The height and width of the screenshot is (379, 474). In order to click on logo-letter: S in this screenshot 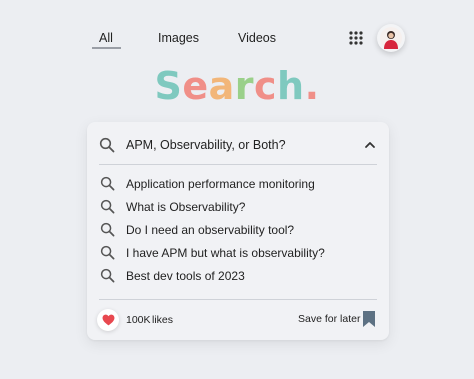, I will do `click(168, 86)`.